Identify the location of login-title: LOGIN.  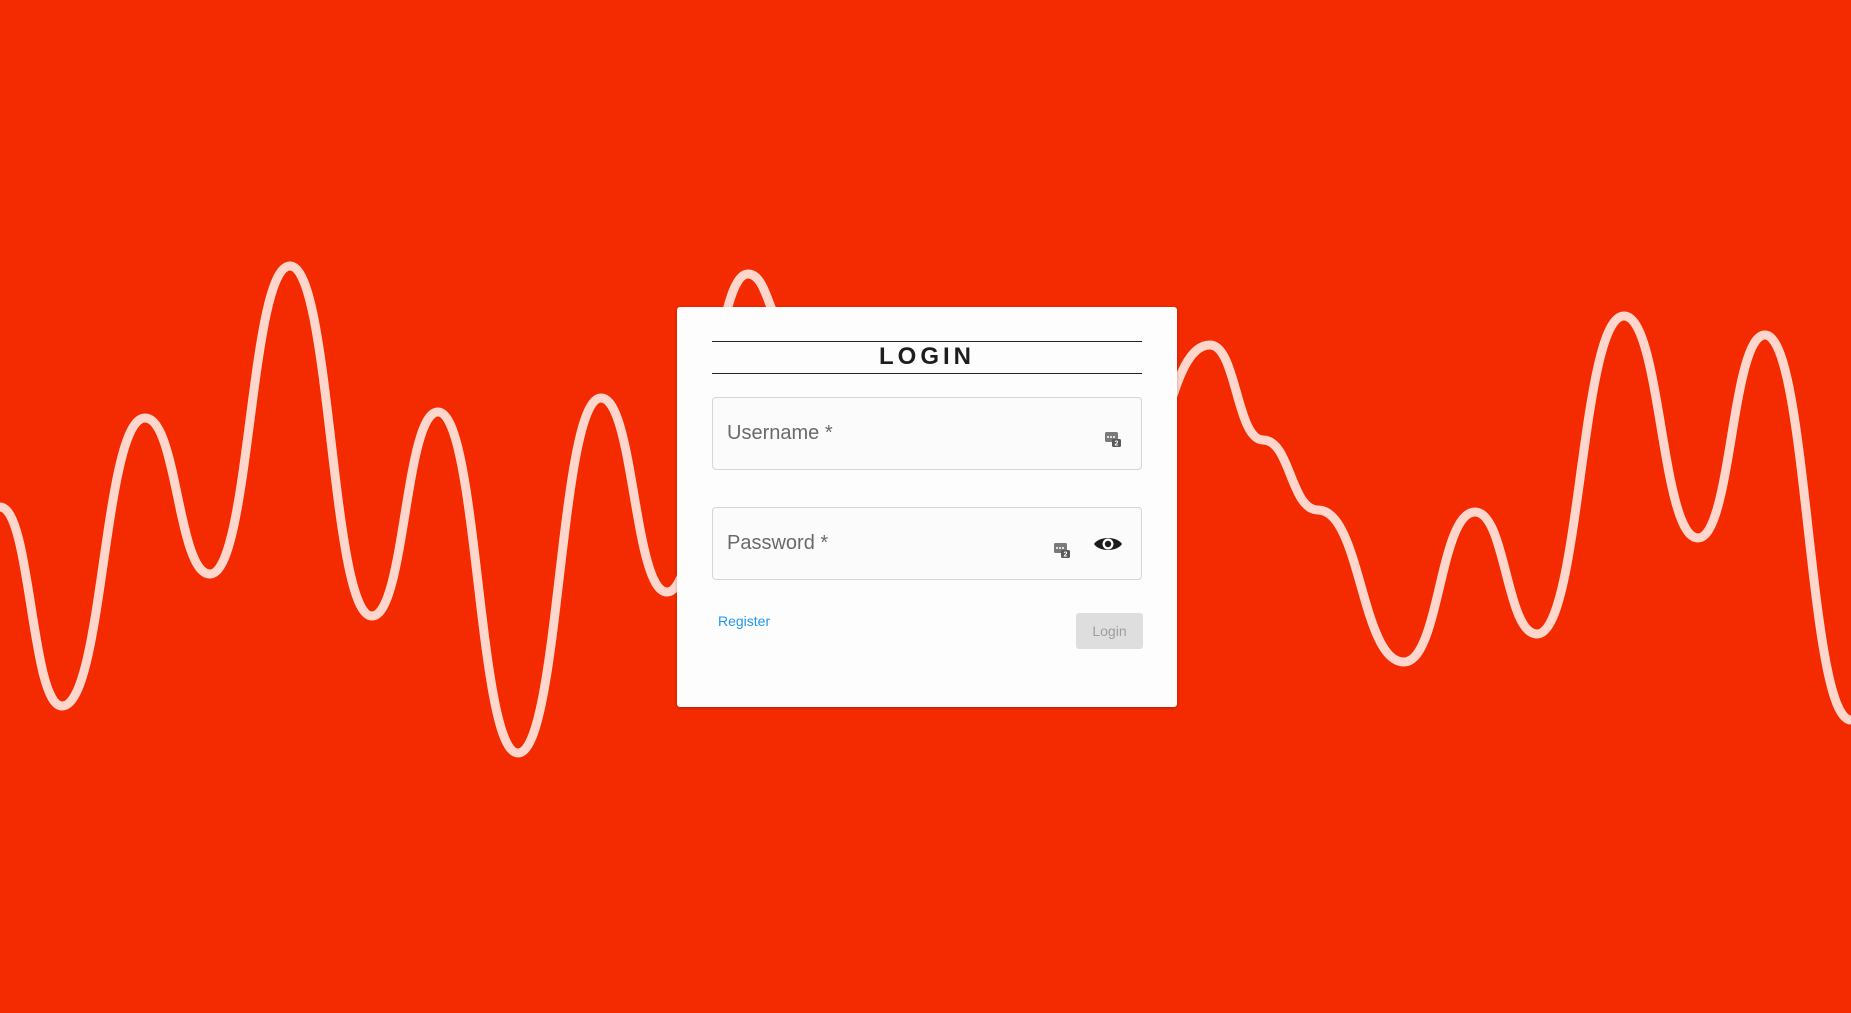
(927, 356).